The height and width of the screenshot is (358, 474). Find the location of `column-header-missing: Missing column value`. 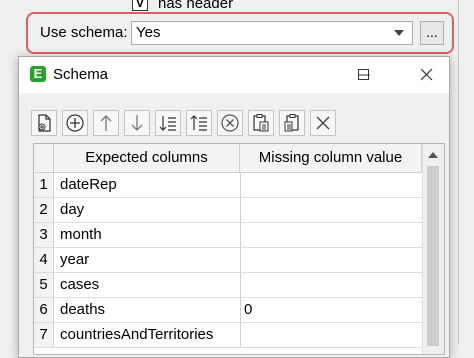

column-header-missing: Missing column value is located at coordinates (331, 158).